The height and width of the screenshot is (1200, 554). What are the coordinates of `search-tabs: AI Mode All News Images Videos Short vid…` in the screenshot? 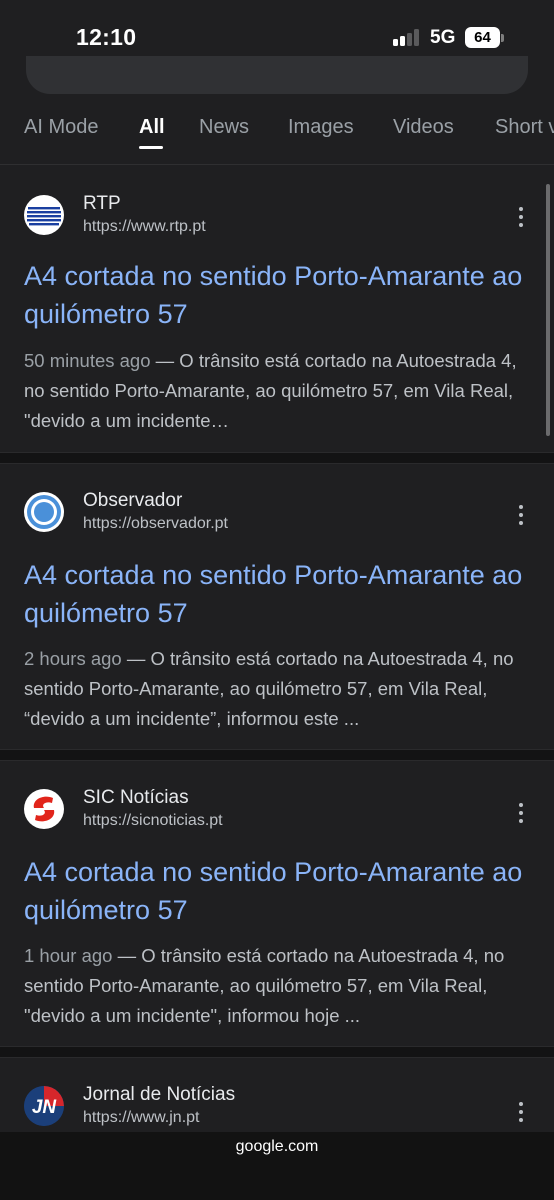 It's located at (277, 130).